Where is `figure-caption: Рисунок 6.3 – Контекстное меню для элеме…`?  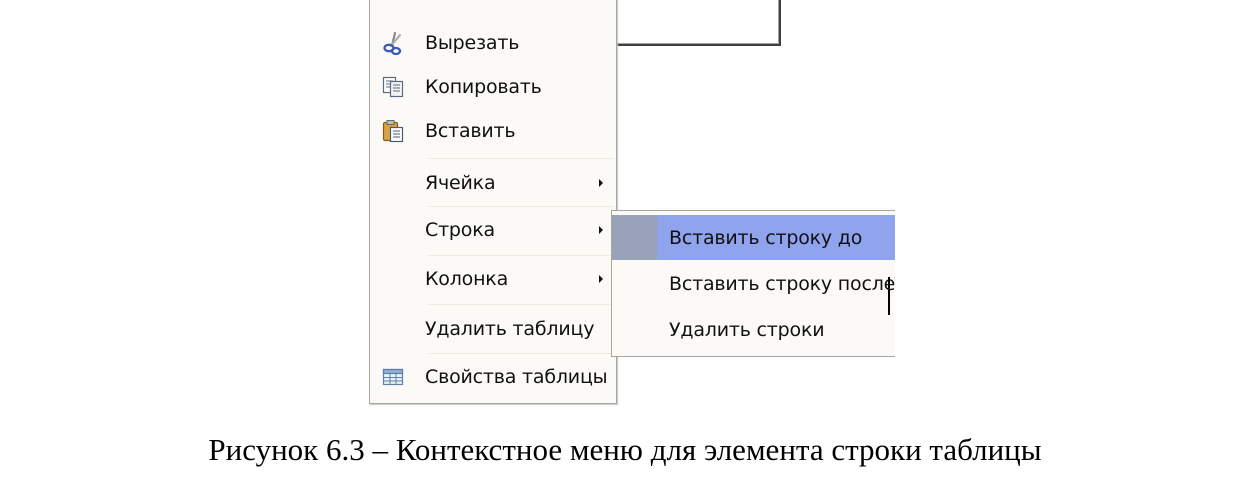 figure-caption: Рисунок 6.3 – Контекстное меню для элеме… is located at coordinates (625, 449).